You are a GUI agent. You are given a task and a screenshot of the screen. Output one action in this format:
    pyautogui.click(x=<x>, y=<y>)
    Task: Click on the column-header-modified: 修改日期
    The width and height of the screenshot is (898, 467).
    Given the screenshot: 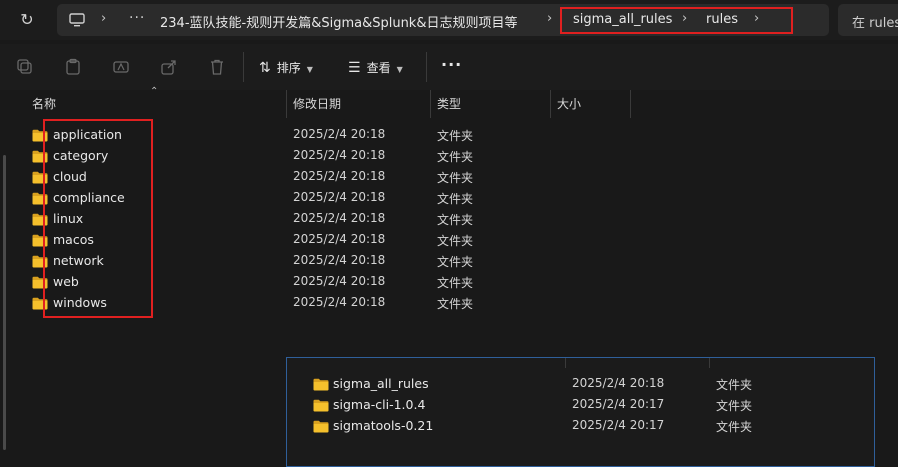 What is the action you would take?
    pyautogui.click(x=317, y=103)
    